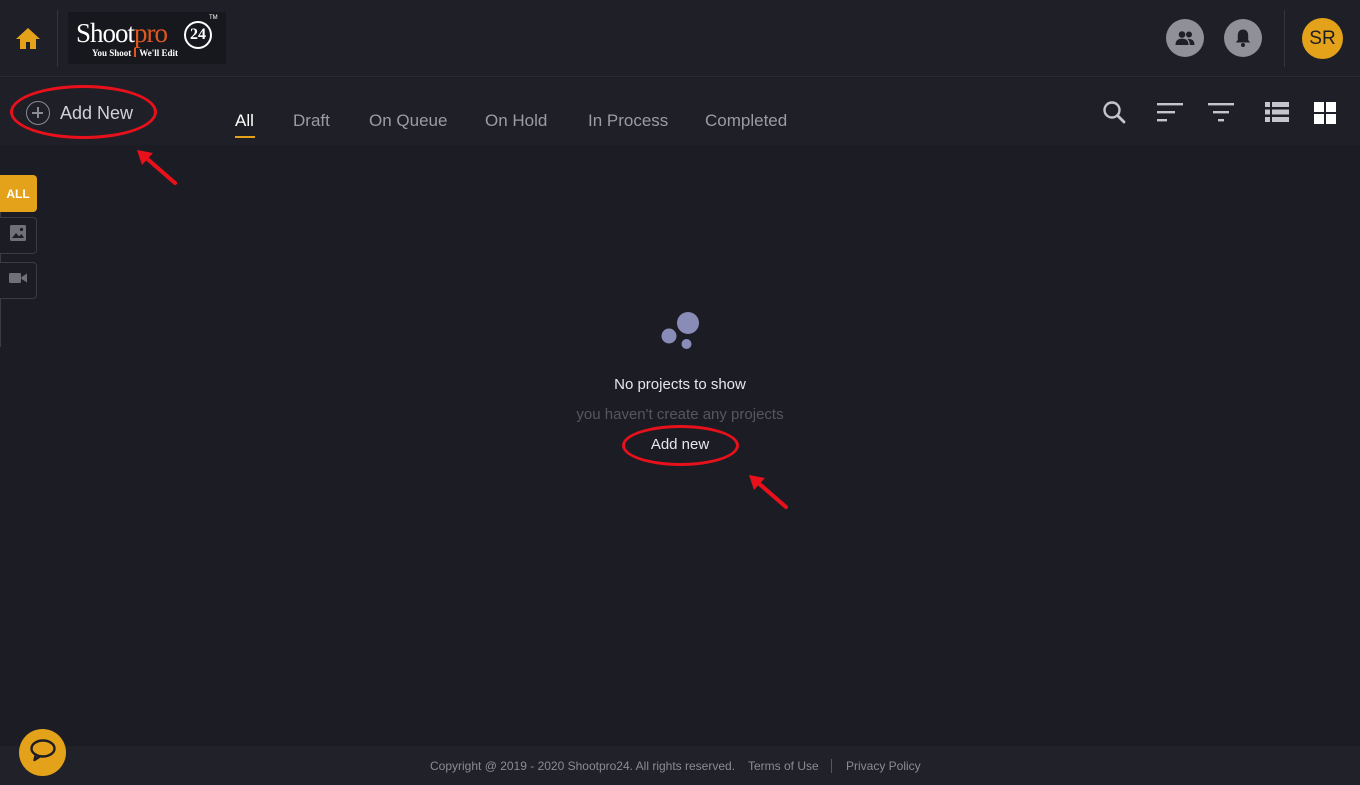 This screenshot has width=1360, height=785. I want to click on bell-icon, so click(1243, 38).